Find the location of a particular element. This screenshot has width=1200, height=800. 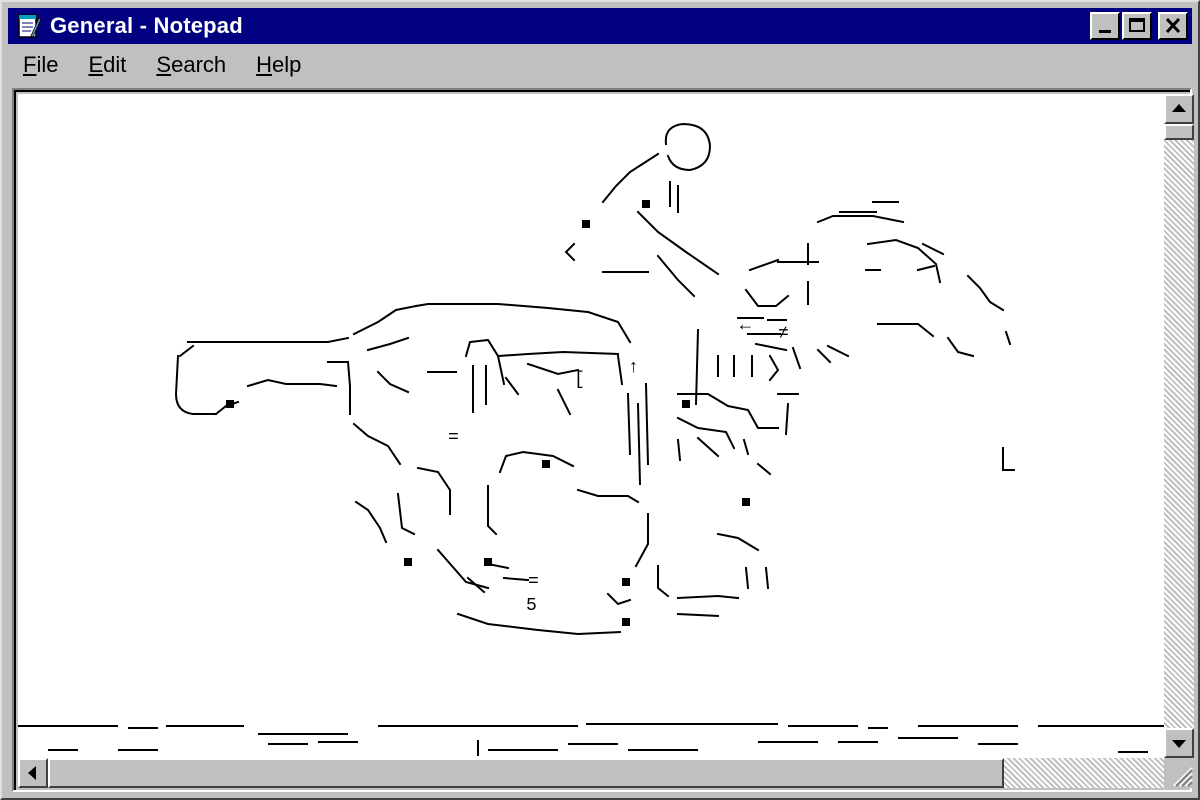

maximize-button is located at coordinates (1137, 26).